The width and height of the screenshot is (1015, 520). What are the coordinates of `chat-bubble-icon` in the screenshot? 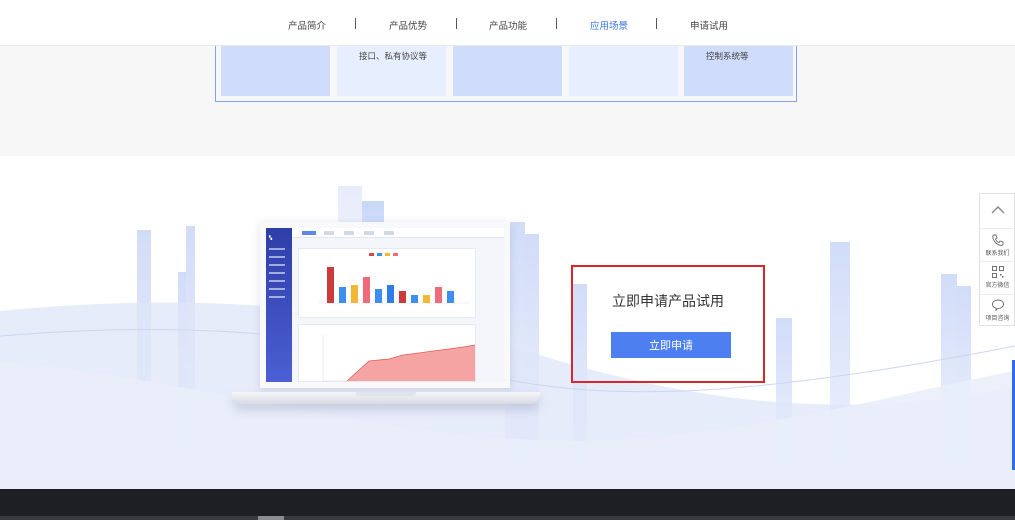 It's located at (997, 305).